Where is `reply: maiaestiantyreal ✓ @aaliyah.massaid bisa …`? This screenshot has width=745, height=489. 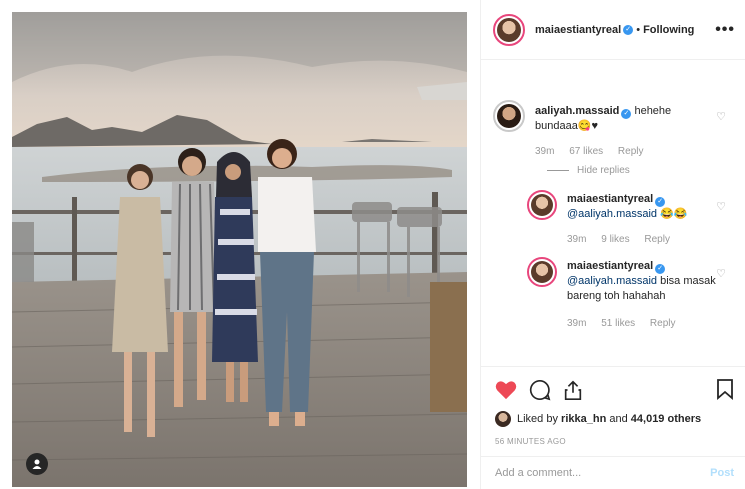
reply: maiaestiantyreal ✓ @aaliyah.massaid bisa … is located at coordinates (613, 294).